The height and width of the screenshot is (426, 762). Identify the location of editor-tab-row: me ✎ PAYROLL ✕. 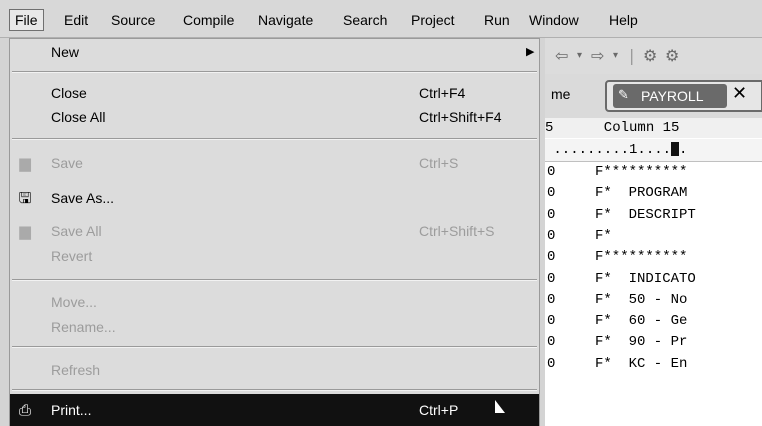
(653, 96).